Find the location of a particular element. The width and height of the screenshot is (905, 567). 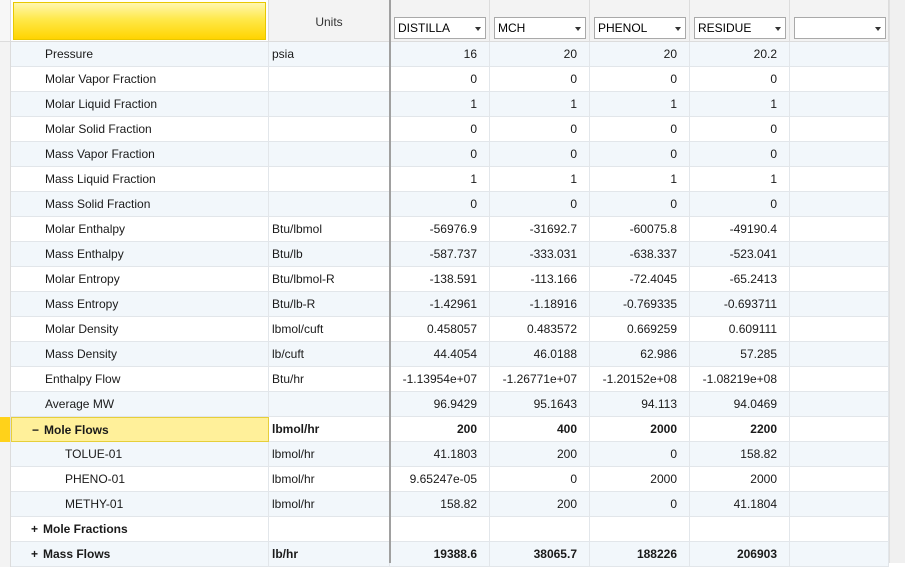

value-cell: 2200 is located at coordinates (740, 429).